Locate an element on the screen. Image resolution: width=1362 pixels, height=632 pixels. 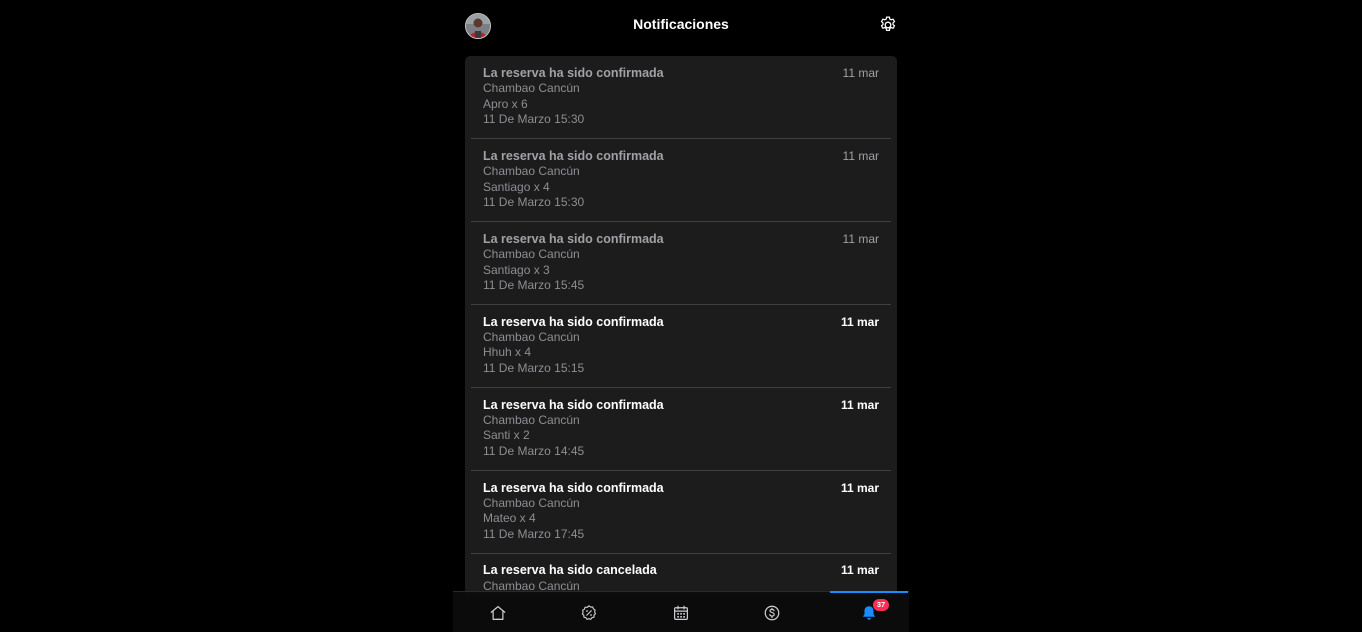
nav-discounts is located at coordinates (589, 612).